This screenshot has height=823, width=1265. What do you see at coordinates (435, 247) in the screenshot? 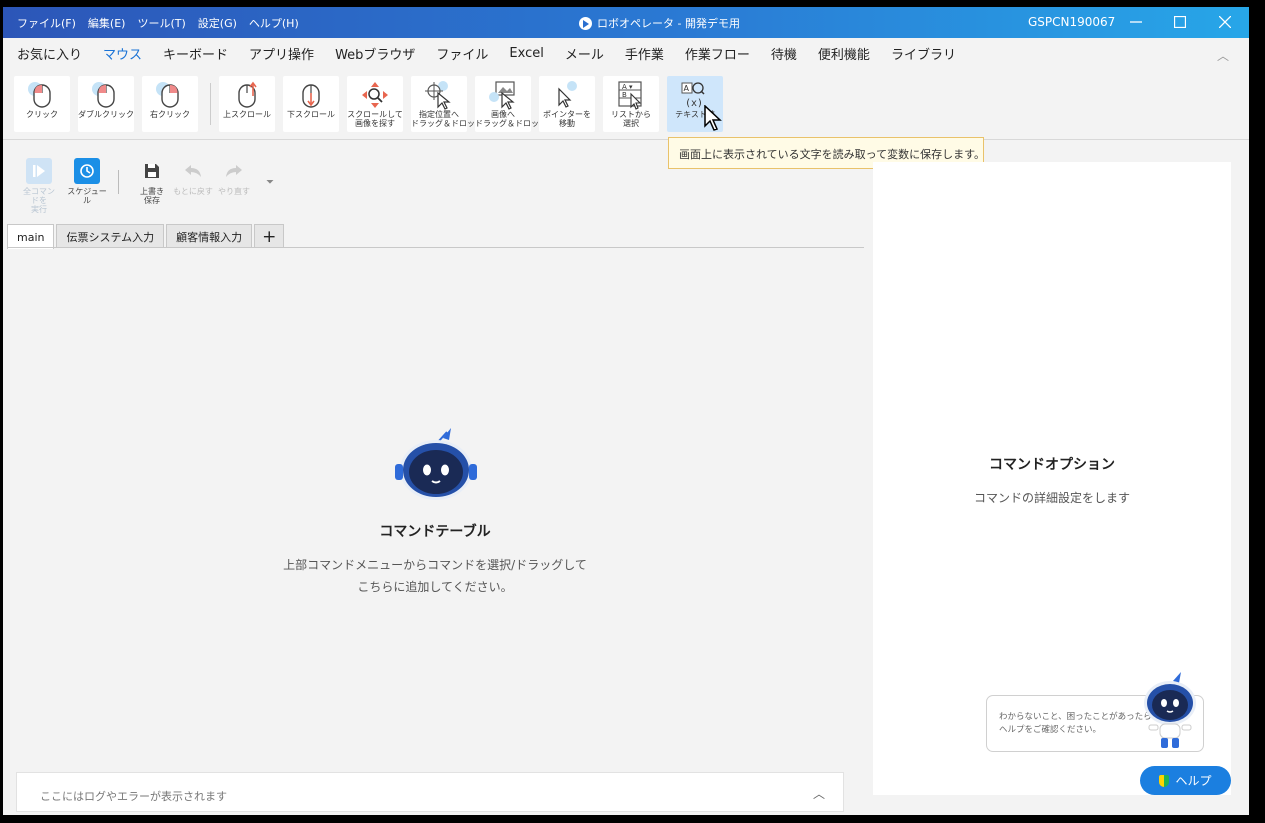
I see `tab-divider` at bounding box center [435, 247].